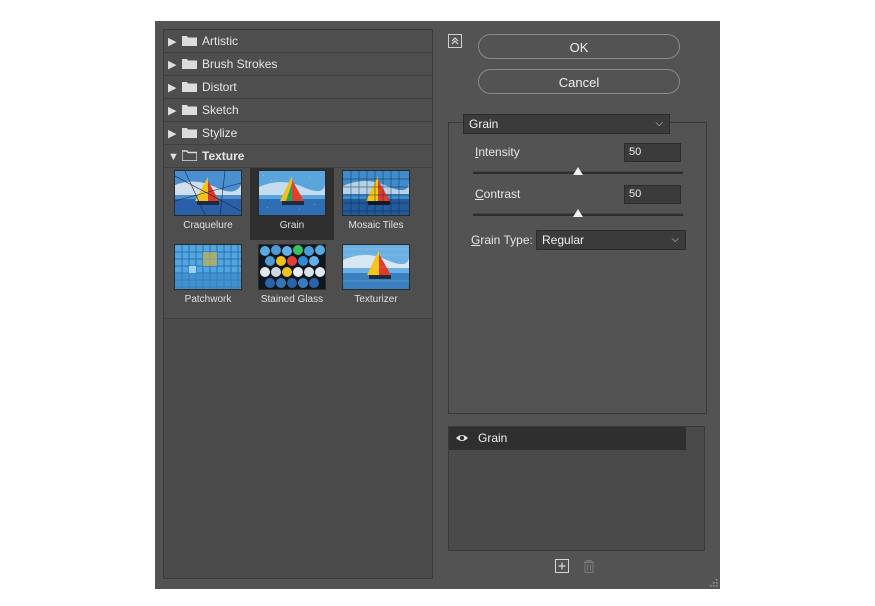 This screenshot has width=875, height=606. What do you see at coordinates (376, 225) in the screenshot?
I see `thumb-caption: Mosaic Tiles` at bounding box center [376, 225].